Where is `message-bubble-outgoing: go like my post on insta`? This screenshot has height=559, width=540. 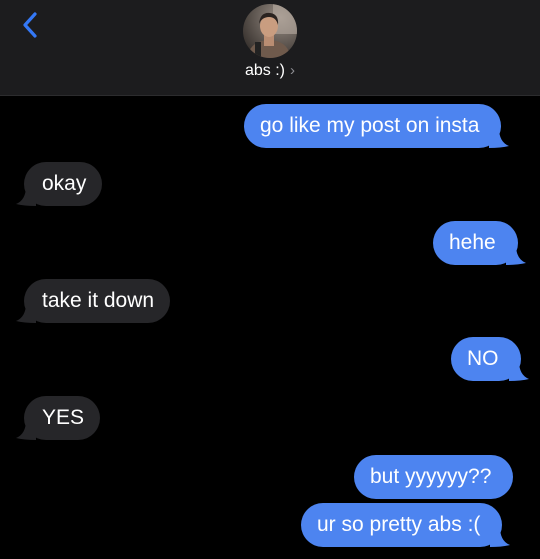
message-bubble-outgoing: go like my post on insta is located at coordinates (377, 126).